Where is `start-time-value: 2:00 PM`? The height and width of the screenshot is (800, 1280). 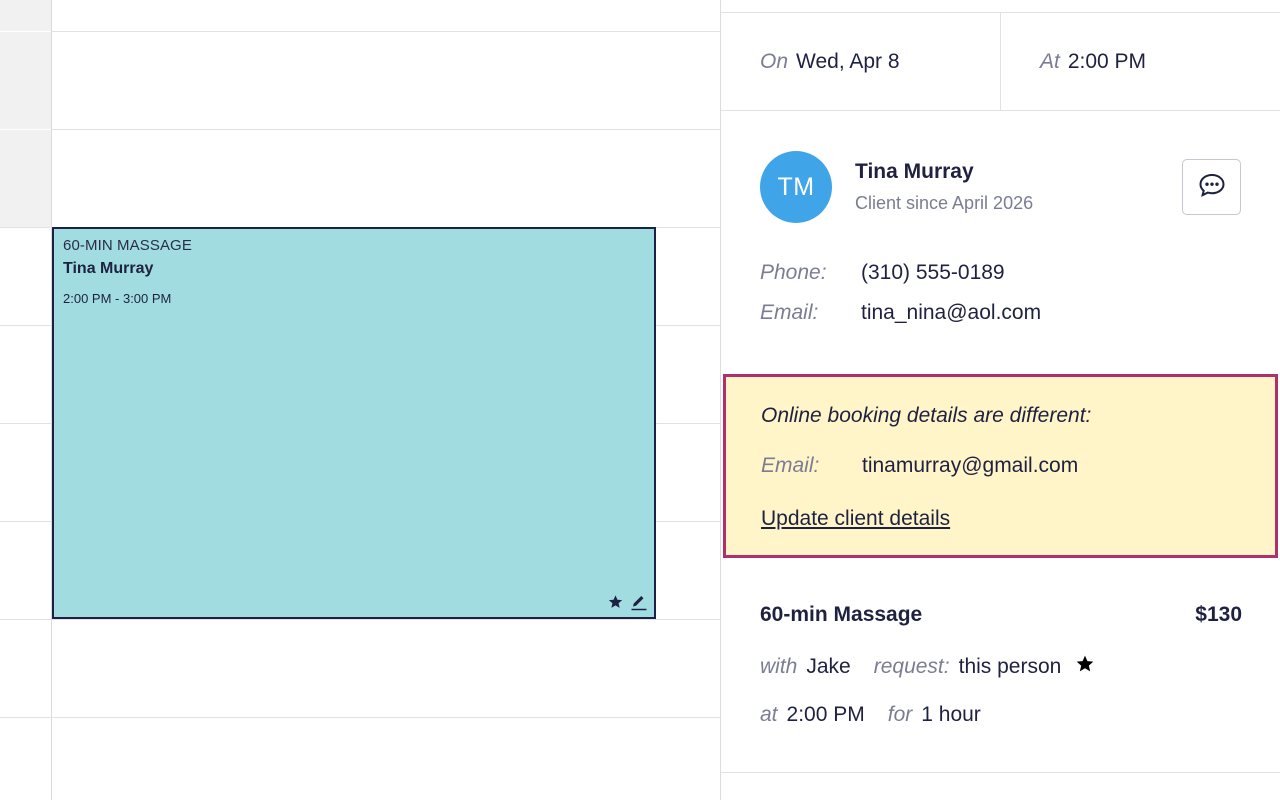 start-time-value: 2:00 PM is located at coordinates (826, 715).